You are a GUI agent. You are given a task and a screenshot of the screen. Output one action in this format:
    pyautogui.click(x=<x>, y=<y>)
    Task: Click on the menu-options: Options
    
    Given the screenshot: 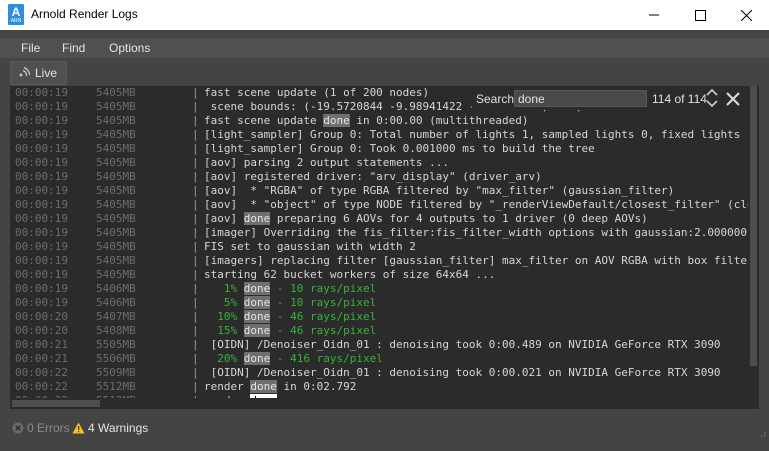 What is the action you would take?
    pyautogui.click(x=129, y=48)
    